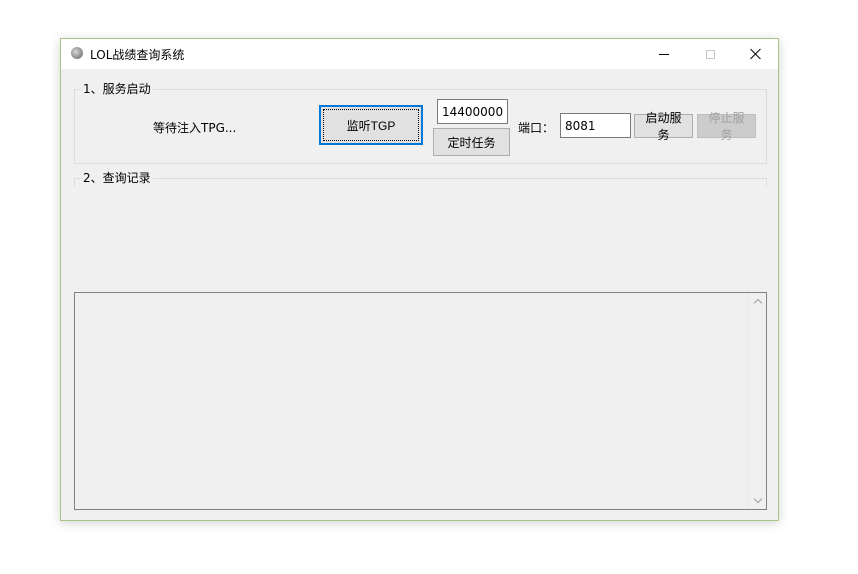  I want to click on interval-input, so click(472, 111).